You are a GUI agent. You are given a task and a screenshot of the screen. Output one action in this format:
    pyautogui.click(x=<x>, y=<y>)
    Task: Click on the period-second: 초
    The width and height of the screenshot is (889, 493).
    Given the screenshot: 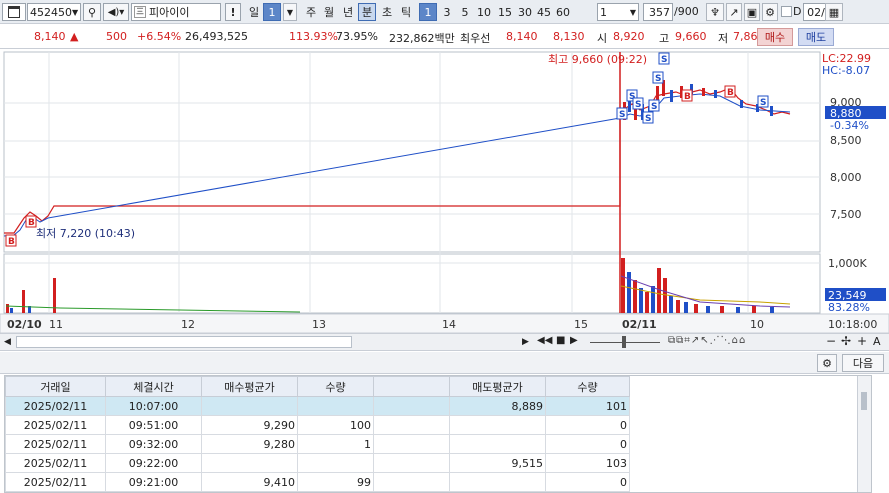 What is the action you would take?
    pyautogui.click(x=387, y=12)
    